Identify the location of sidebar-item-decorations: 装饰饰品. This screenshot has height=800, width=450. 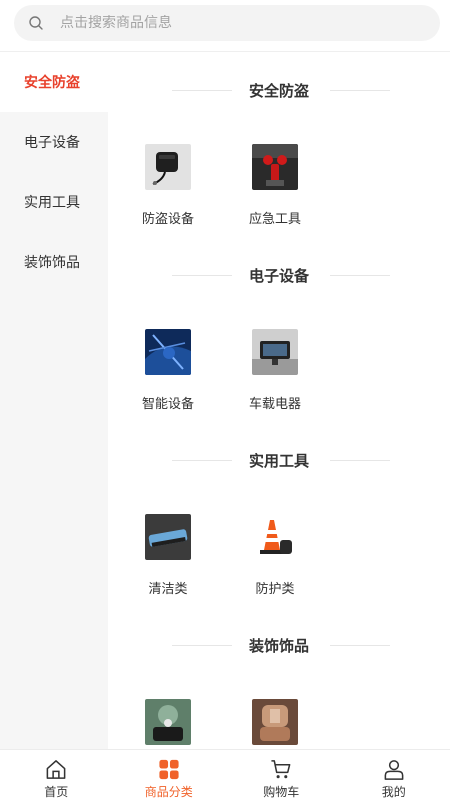
(54, 262).